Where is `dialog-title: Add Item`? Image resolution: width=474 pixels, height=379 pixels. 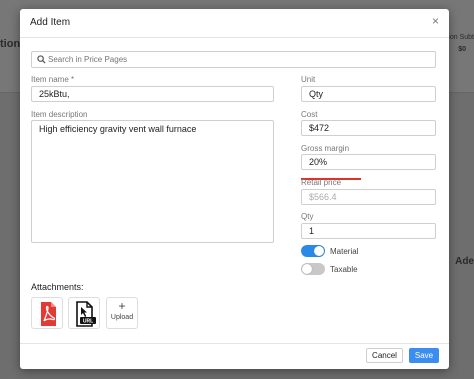
dialog-title: Add Item is located at coordinates (50, 22).